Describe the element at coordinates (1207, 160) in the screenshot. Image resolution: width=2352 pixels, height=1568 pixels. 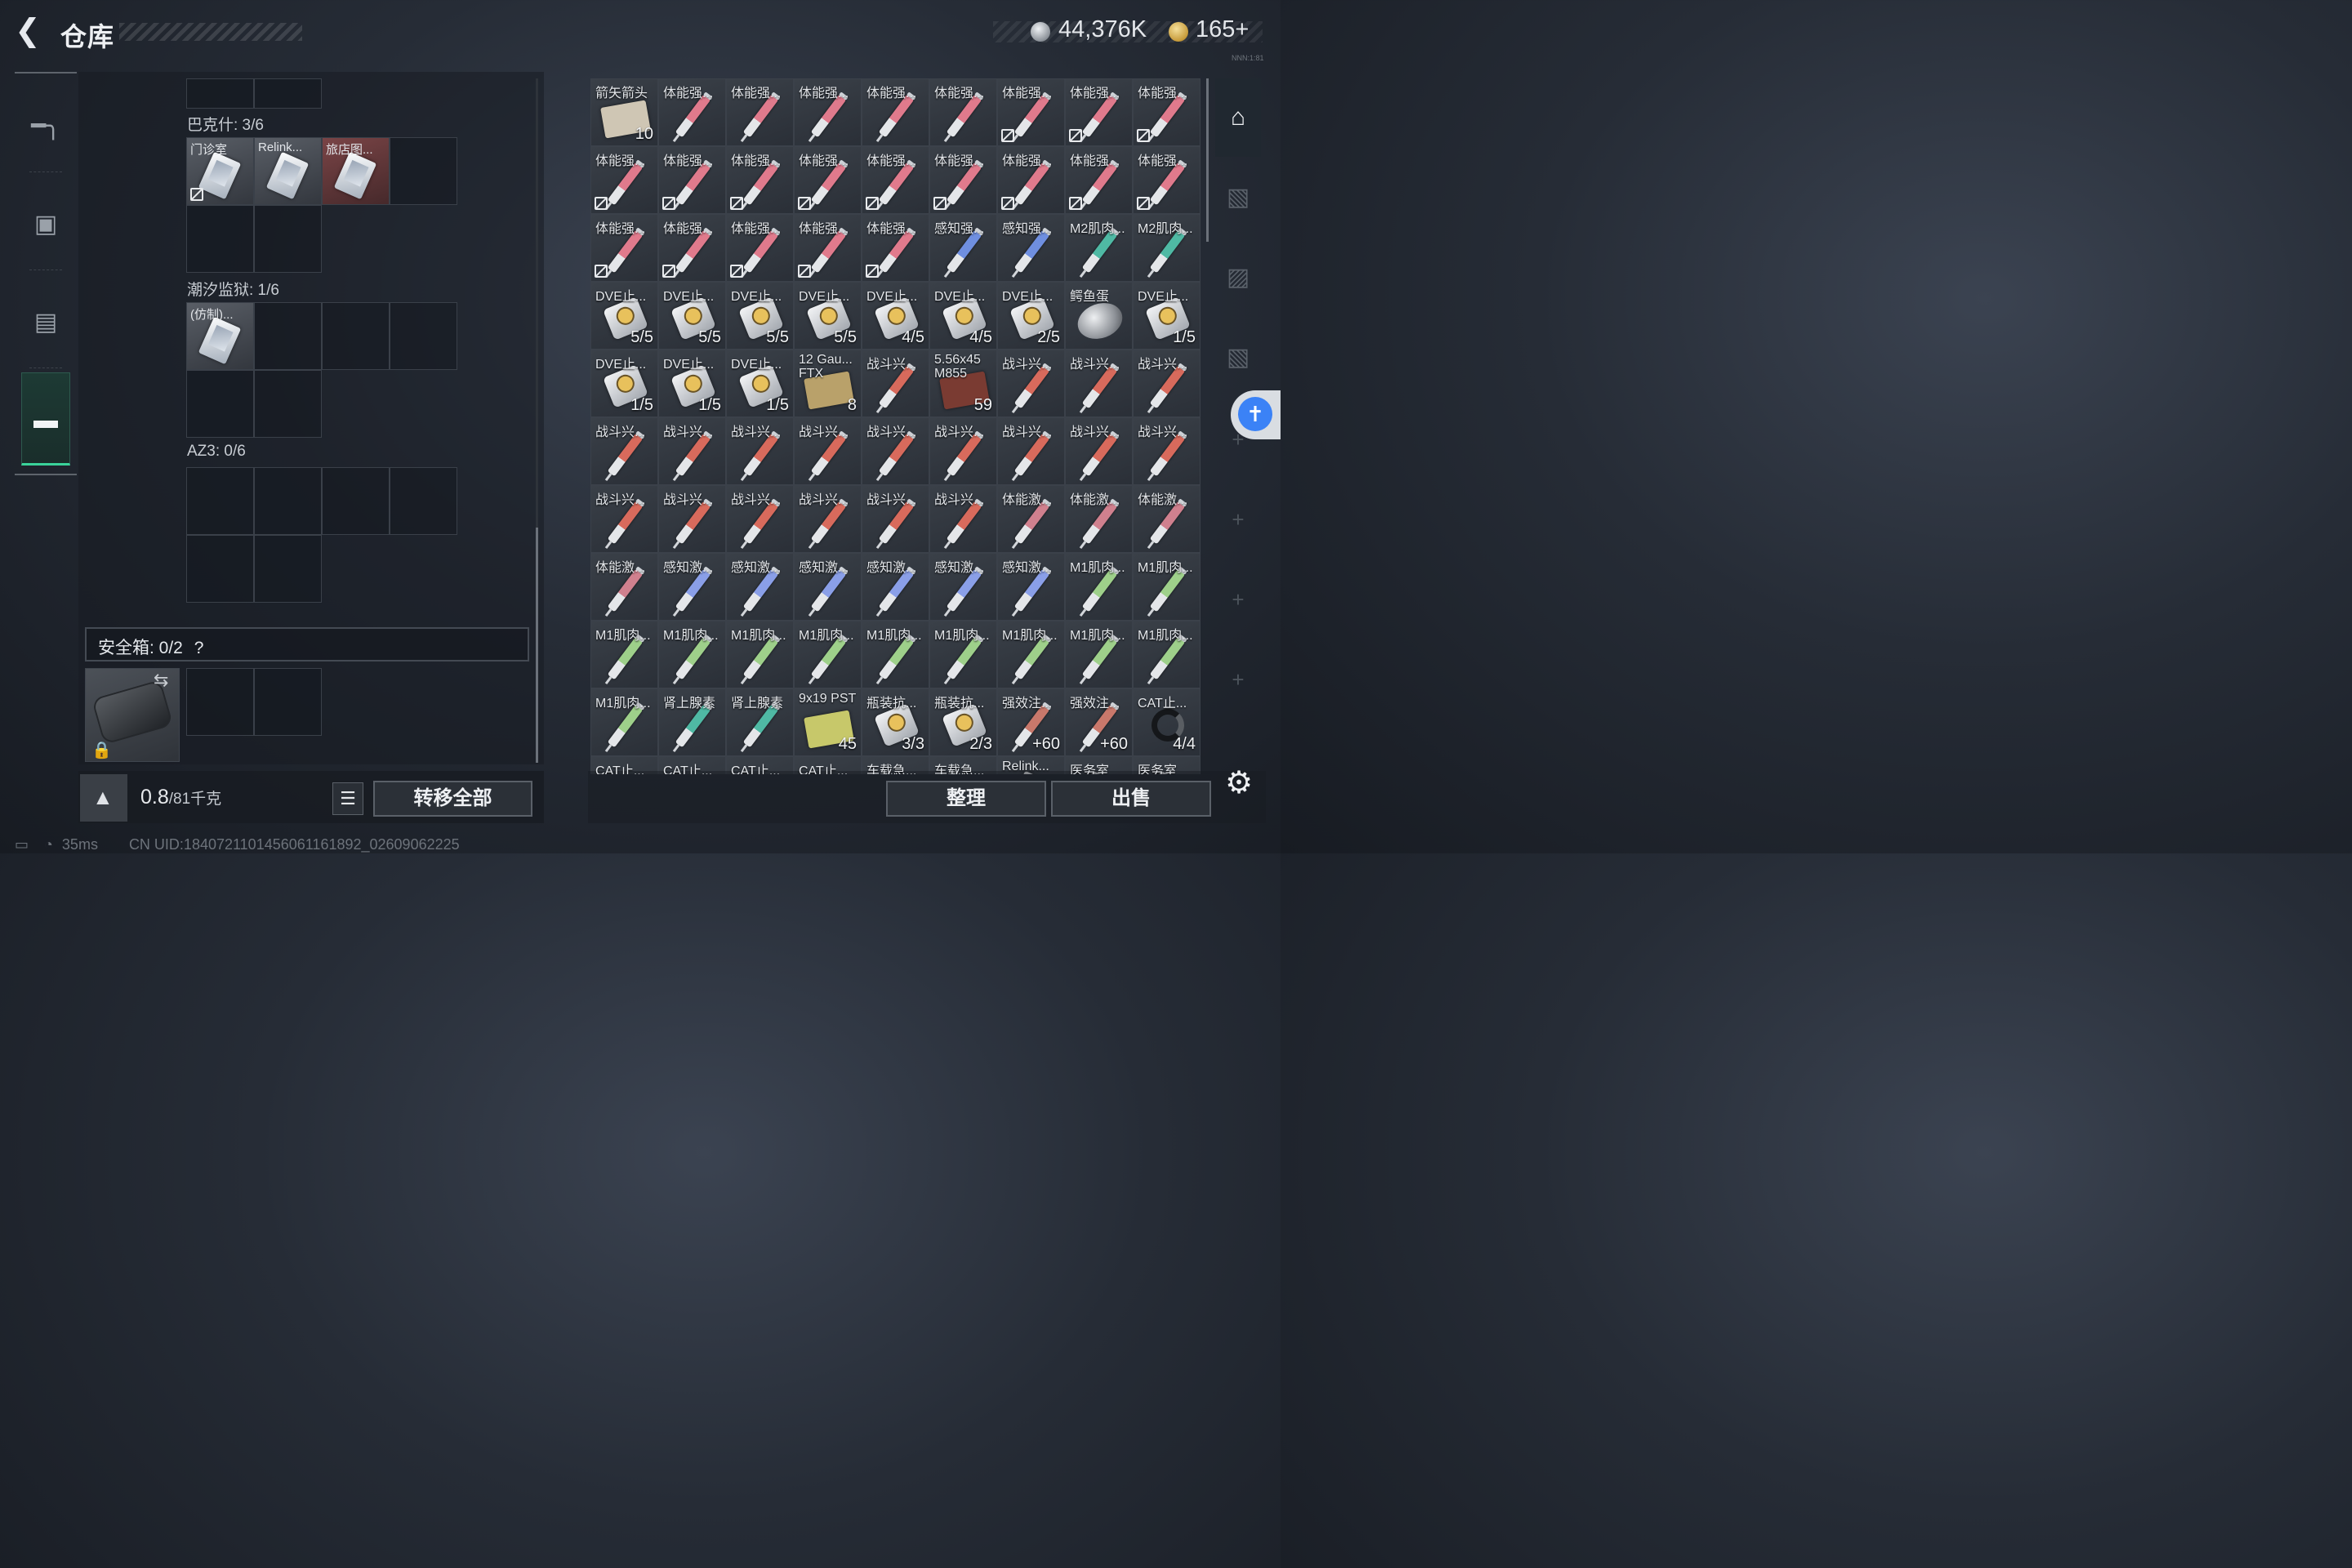
I see `warehouse-scrollbar` at that location.